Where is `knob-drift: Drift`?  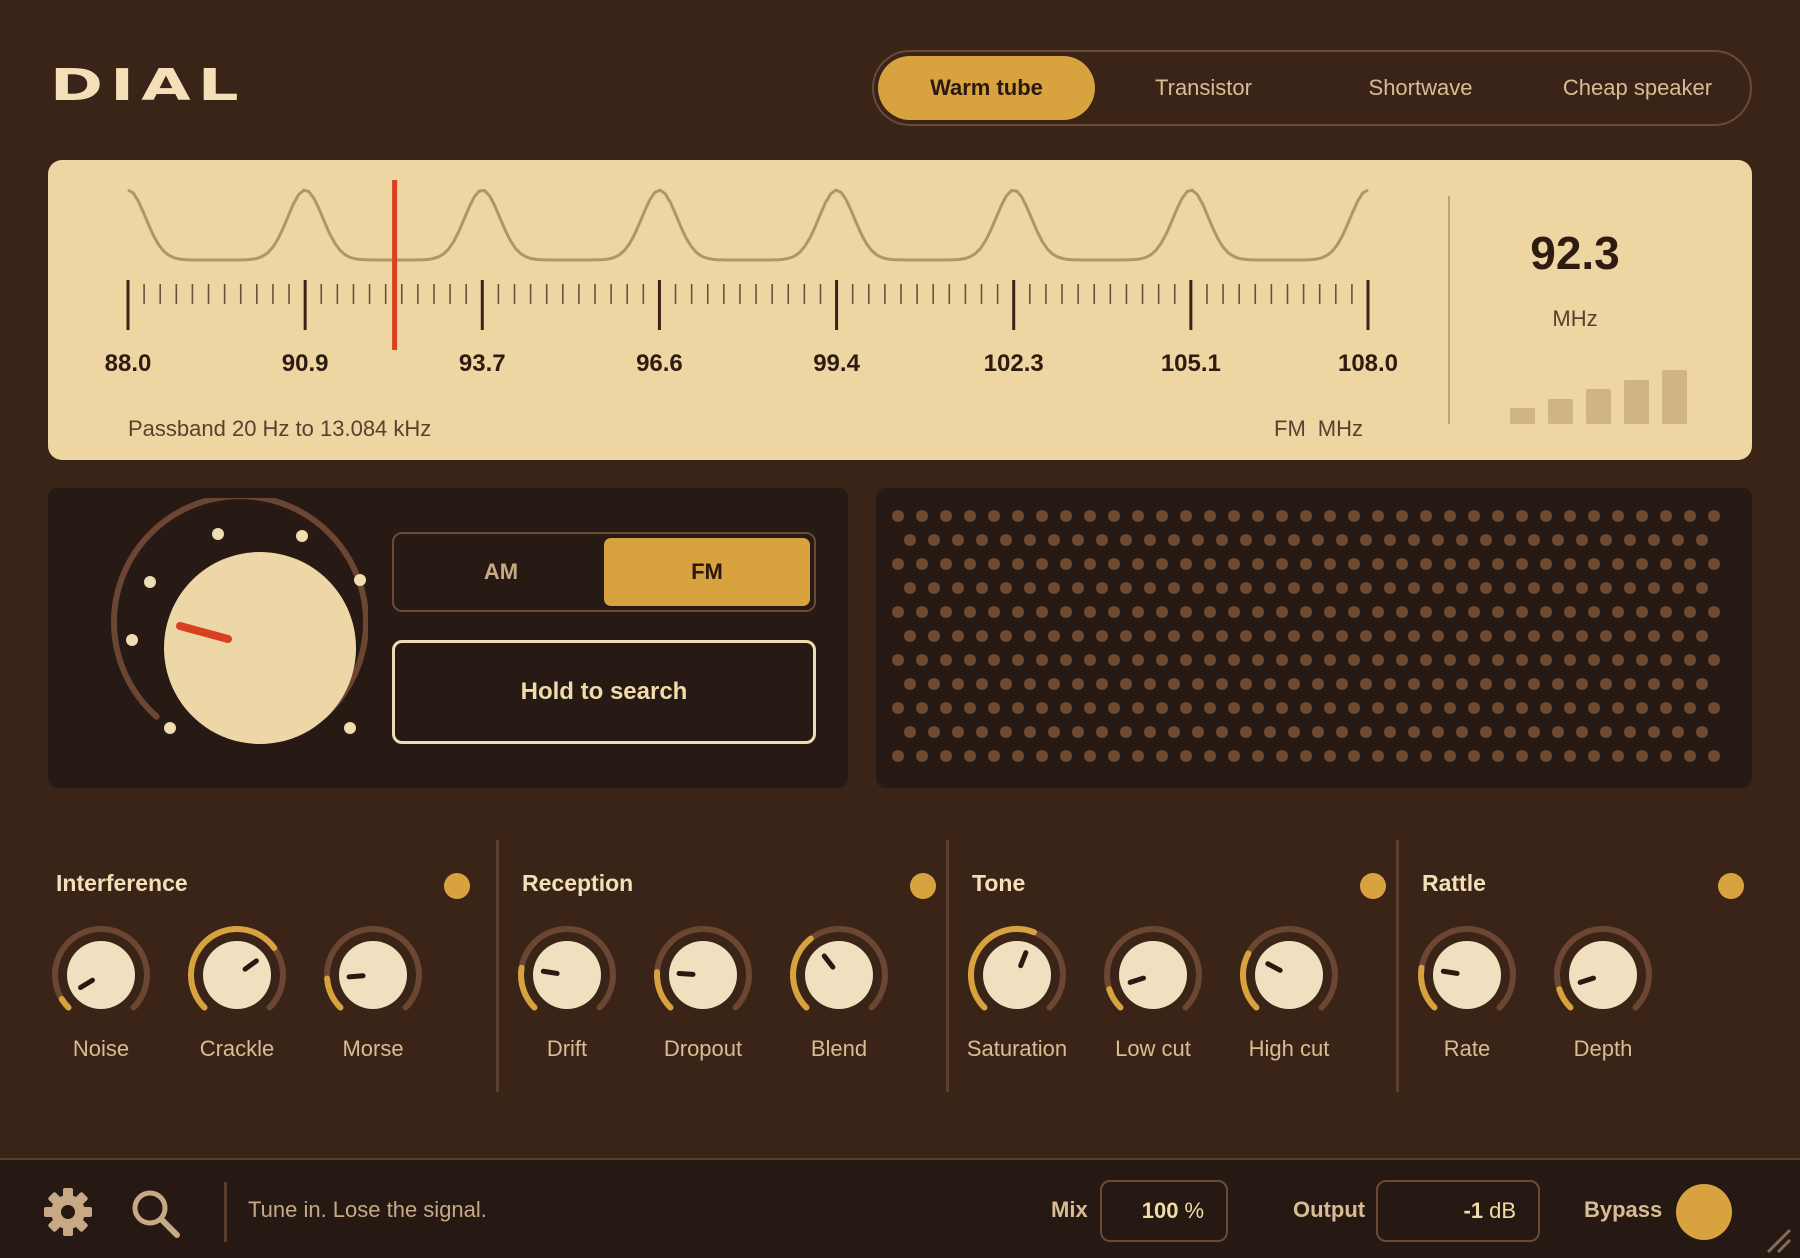 knob-drift: Drift is located at coordinates (567, 995).